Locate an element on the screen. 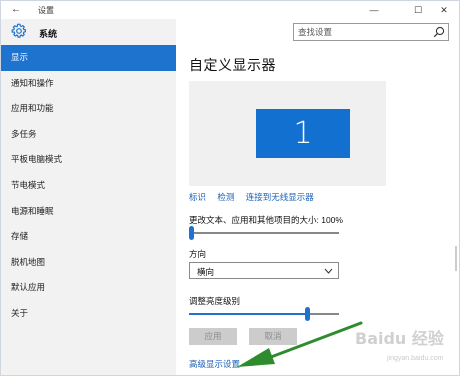 This screenshot has width=460, height=376. sidebar-title: 系统 is located at coordinates (48, 34).